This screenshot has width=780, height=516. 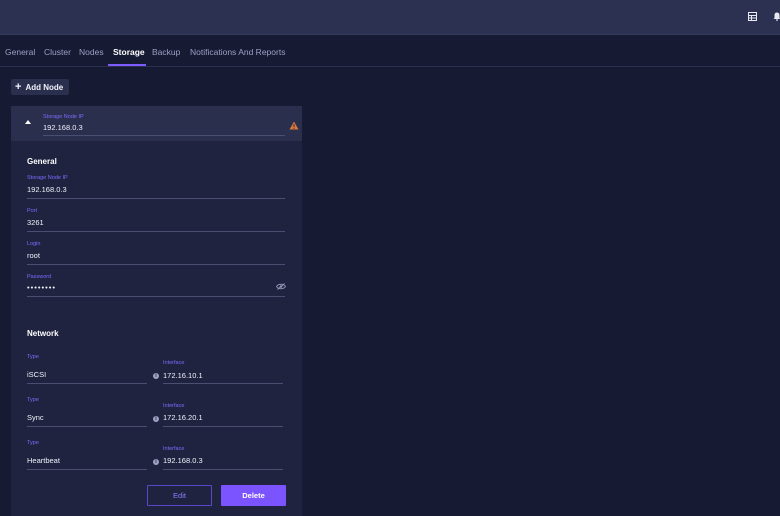 What do you see at coordinates (35, 222) in the screenshot?
I see `port-field: 3261` at bounding box center [35, 222].